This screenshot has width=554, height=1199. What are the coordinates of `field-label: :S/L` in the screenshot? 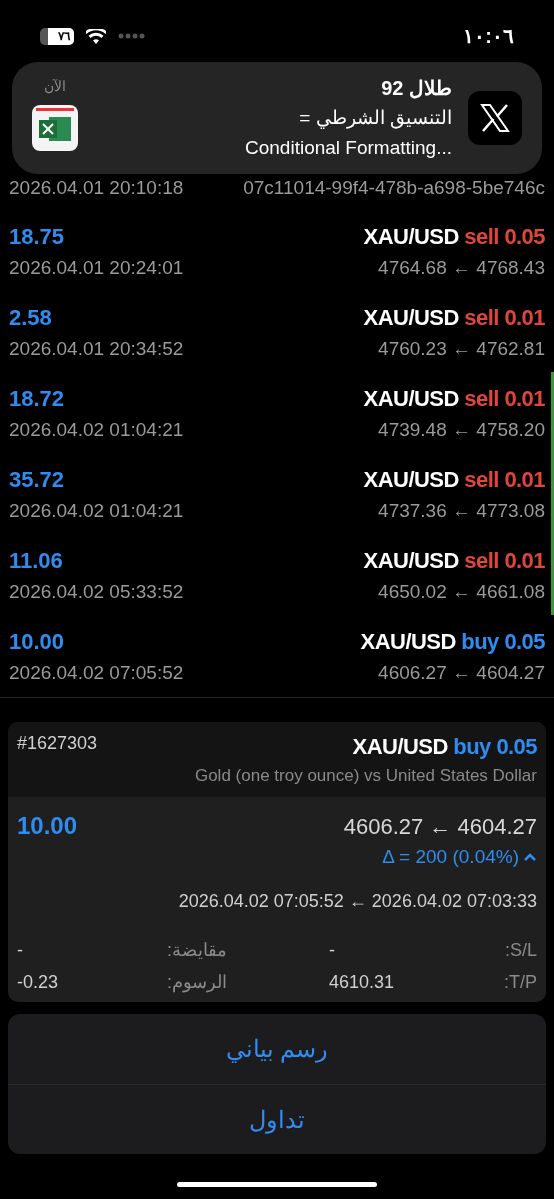 It's located at (520, 950).